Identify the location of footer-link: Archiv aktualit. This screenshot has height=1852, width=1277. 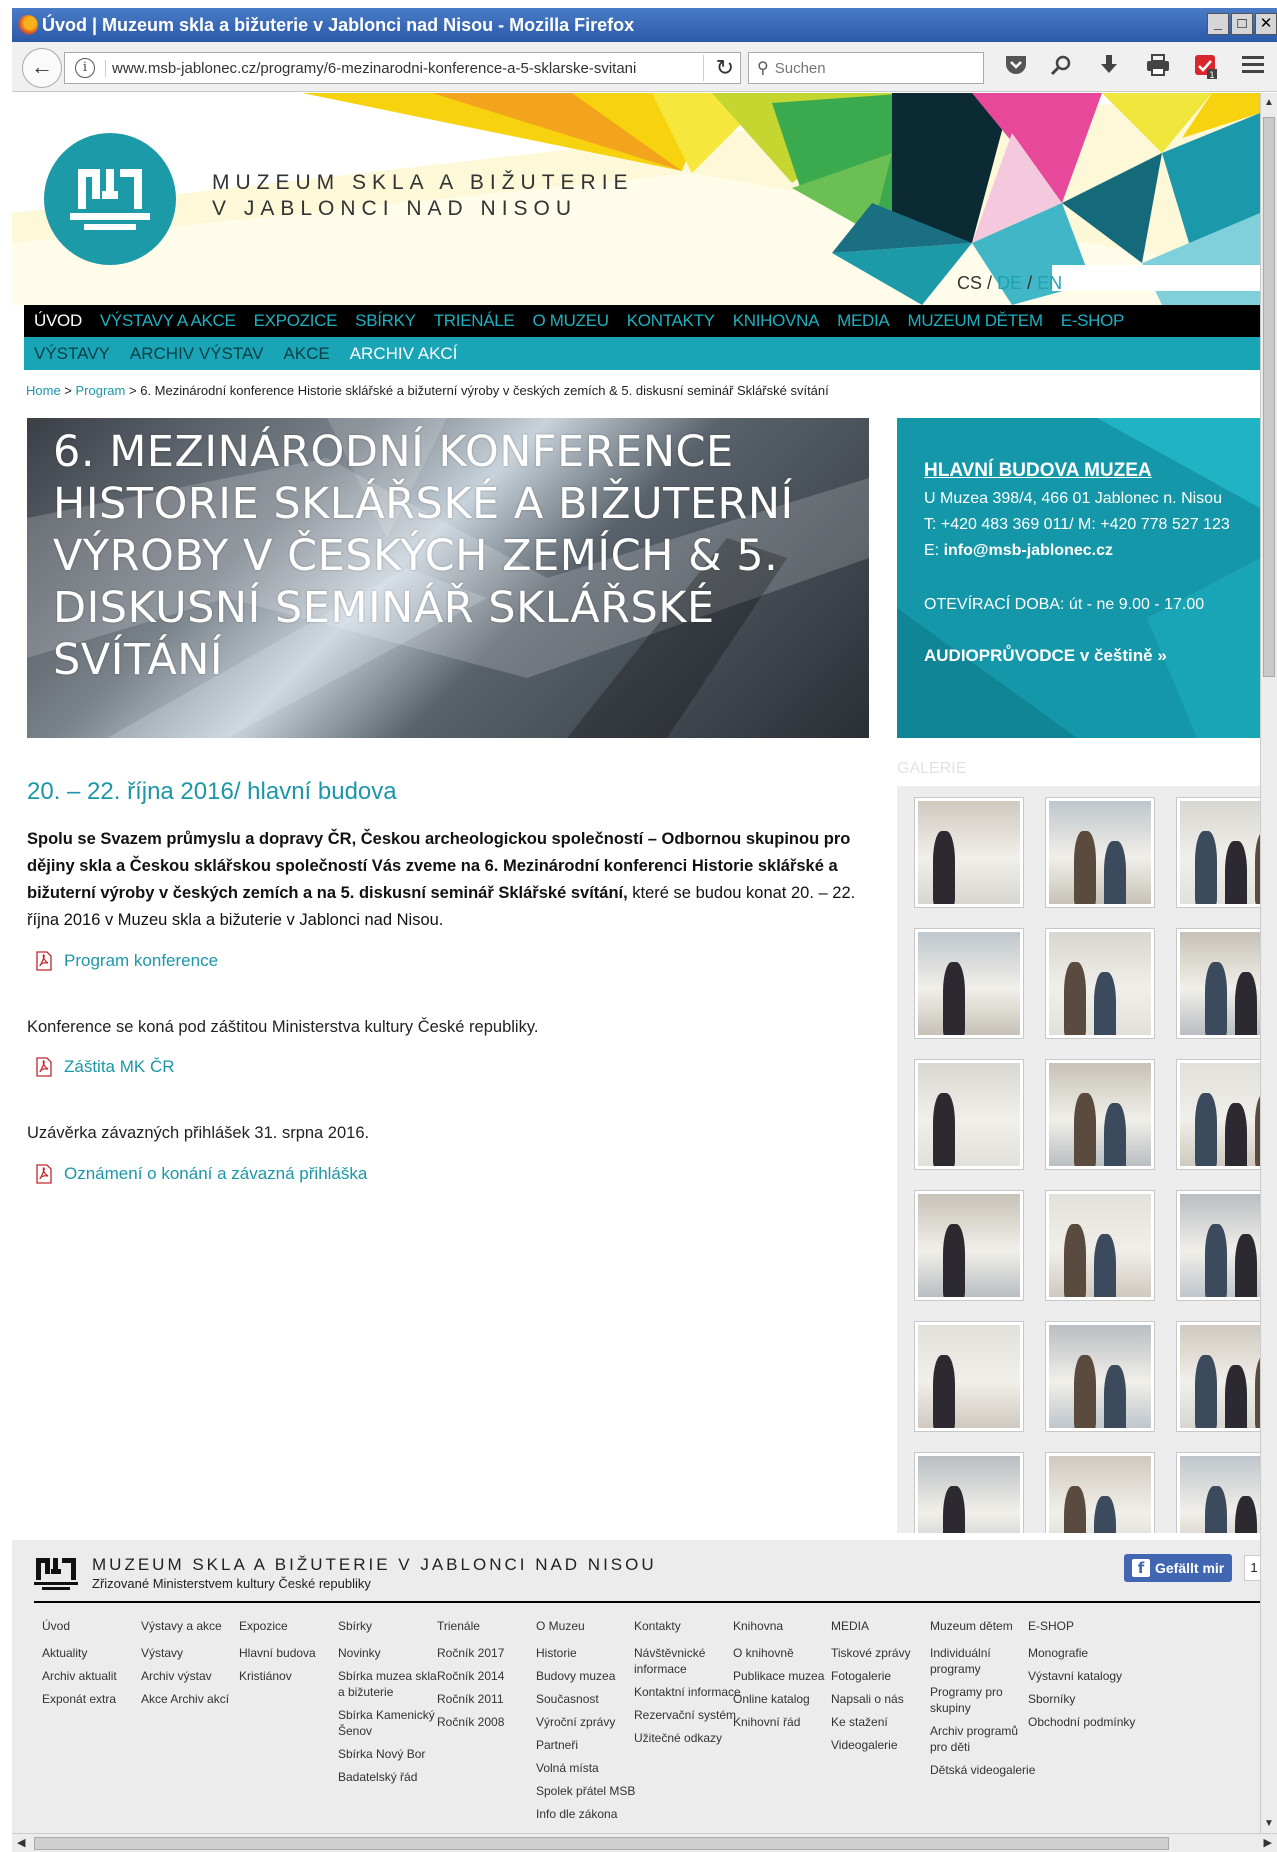
(96, 1676).